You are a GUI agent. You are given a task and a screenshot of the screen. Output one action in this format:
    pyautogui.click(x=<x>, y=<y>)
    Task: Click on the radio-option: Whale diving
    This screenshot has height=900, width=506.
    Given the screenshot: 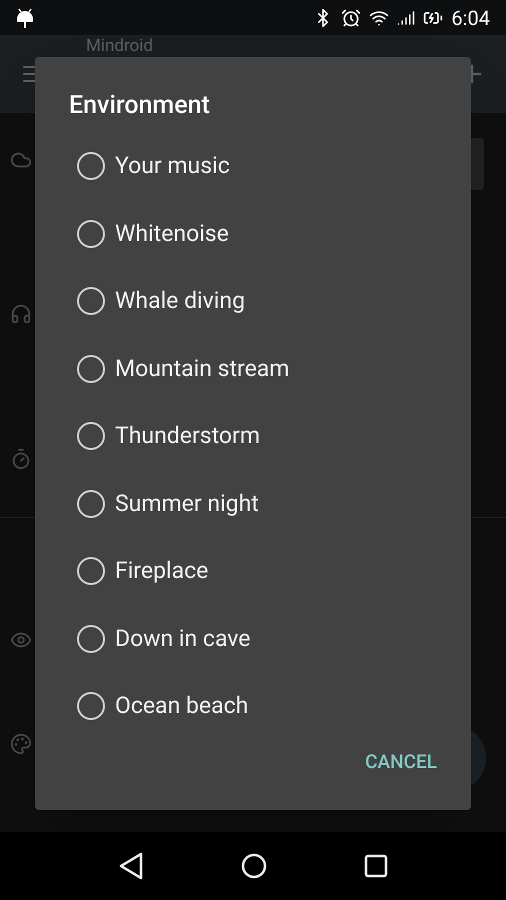 What is the action you would take?
    pyautogui.click(x=253, y=301)
    